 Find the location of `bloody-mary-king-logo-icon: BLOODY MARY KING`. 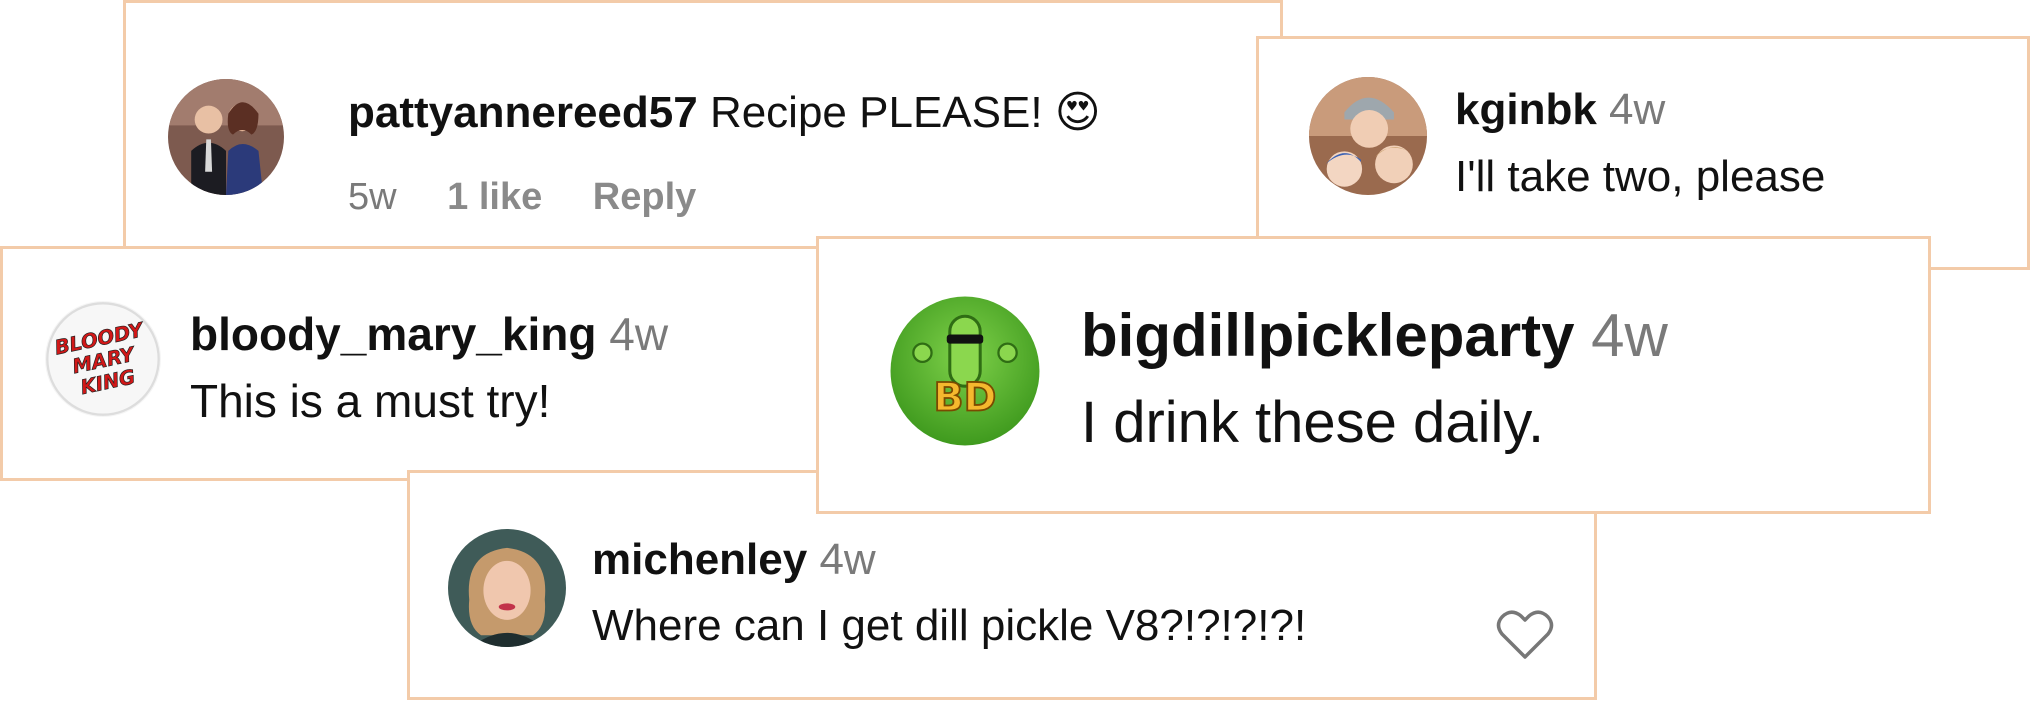

bloody-mary-king-logo-icon: BLOODY MARY KING is located at coordinates (103, 359).